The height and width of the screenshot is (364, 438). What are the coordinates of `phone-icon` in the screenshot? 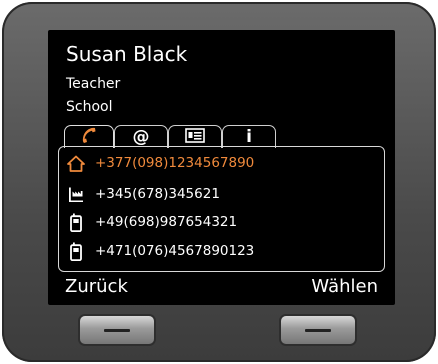 It's located at (89, 137).